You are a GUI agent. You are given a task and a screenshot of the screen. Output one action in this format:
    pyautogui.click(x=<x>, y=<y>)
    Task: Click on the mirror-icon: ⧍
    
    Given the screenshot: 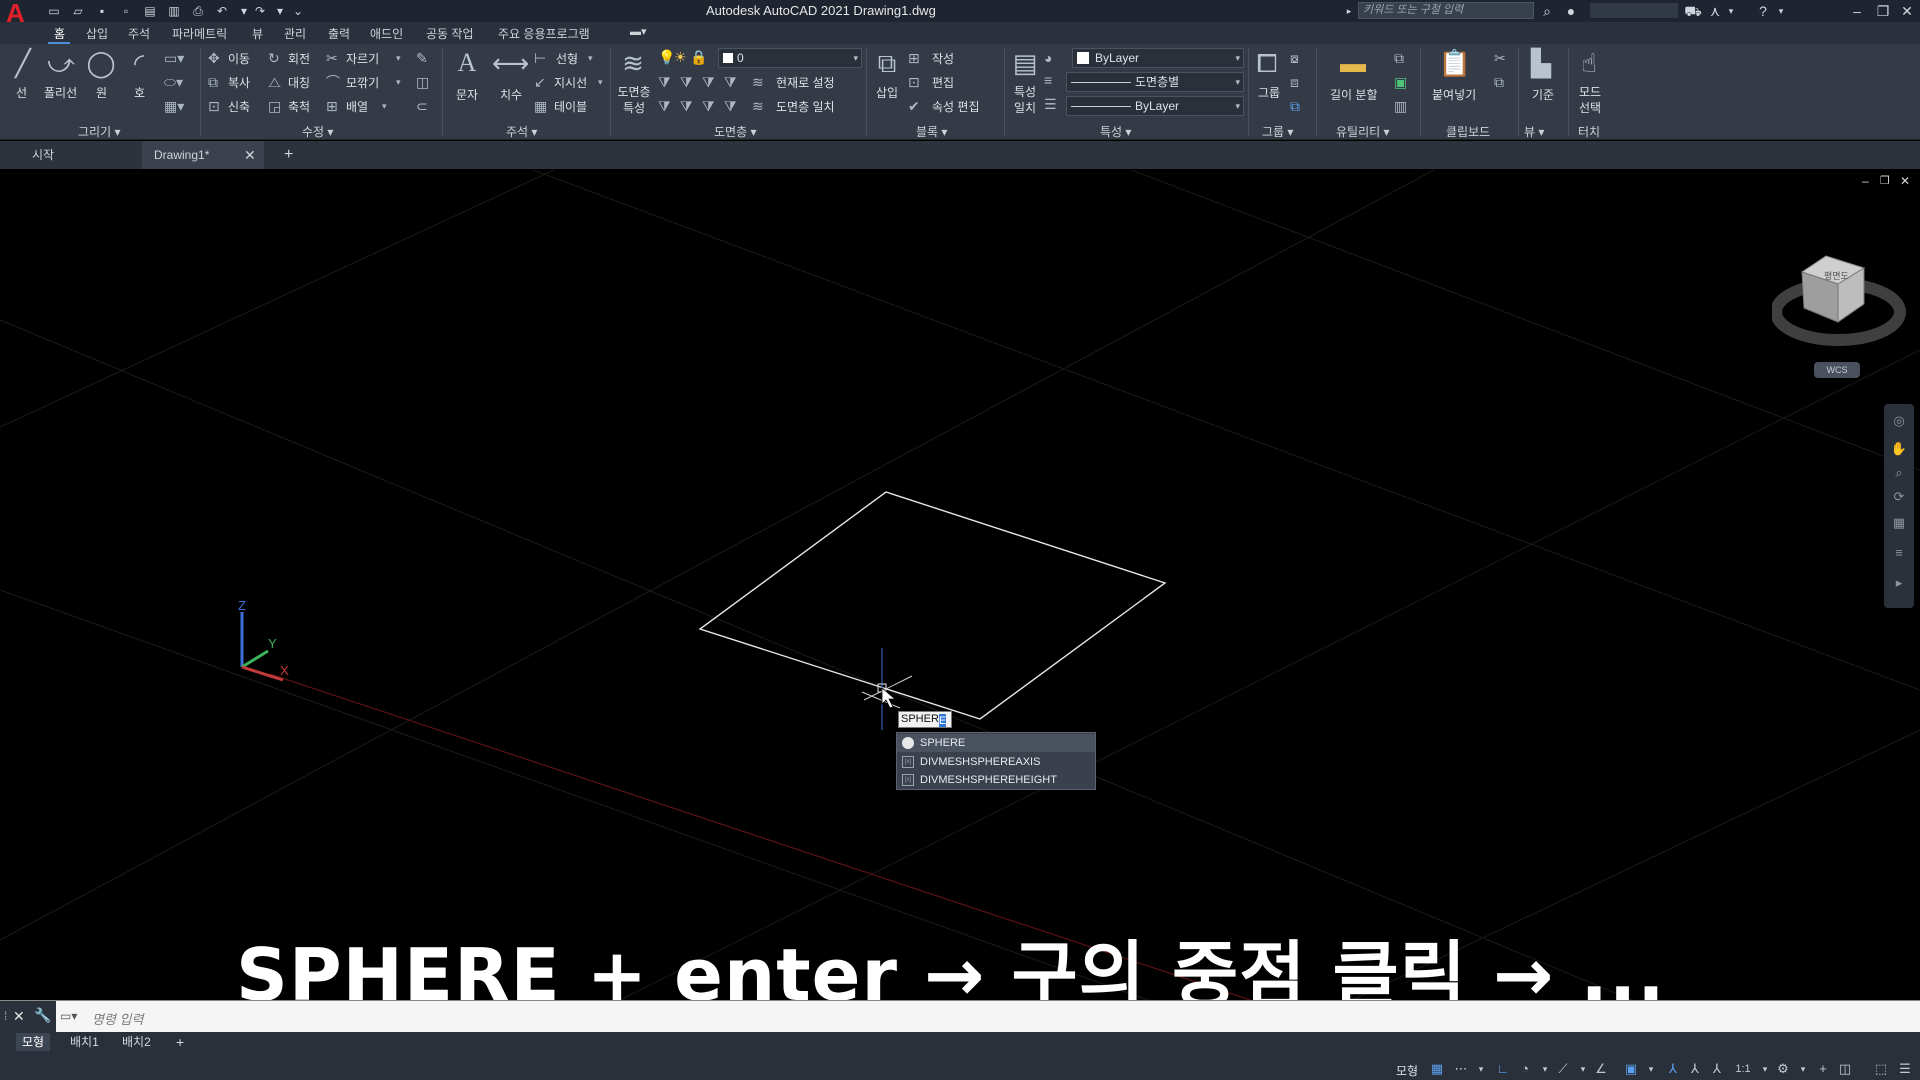 What is the action you would take?
    pyautogui.click(x=274, y=82)
    